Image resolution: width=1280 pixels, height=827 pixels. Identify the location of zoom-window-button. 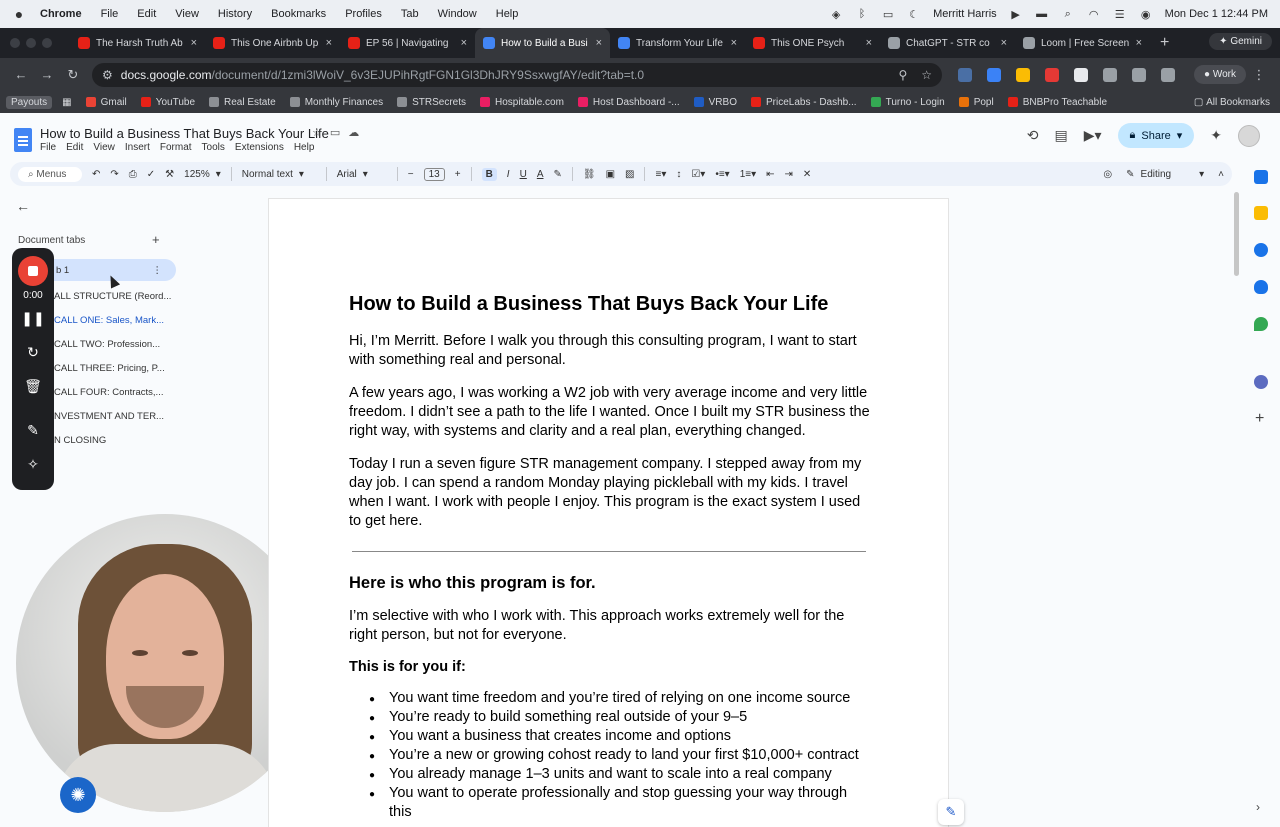
(47, 43).